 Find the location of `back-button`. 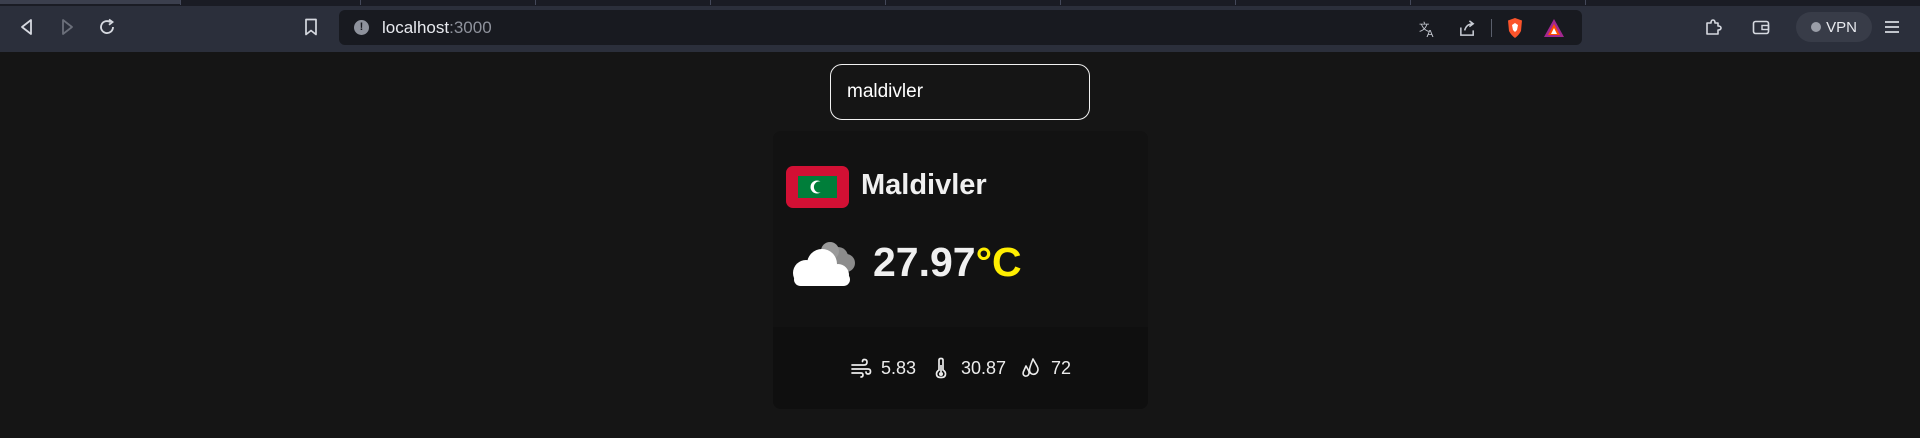

back-button is located at coordinates (27, 27).